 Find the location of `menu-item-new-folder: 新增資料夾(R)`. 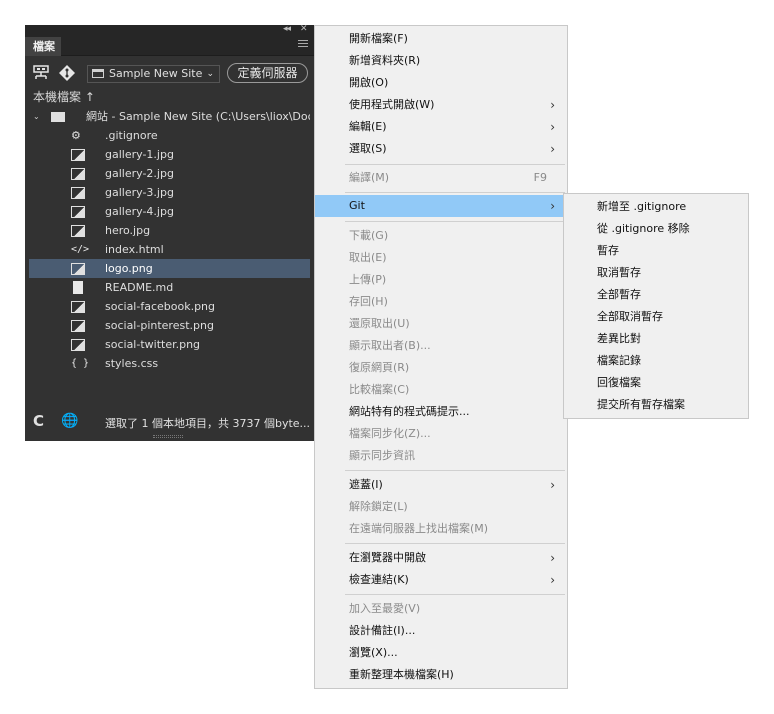

menu-item-new-folder: 新增資料夾(R) is located at coordinates (441, 61).